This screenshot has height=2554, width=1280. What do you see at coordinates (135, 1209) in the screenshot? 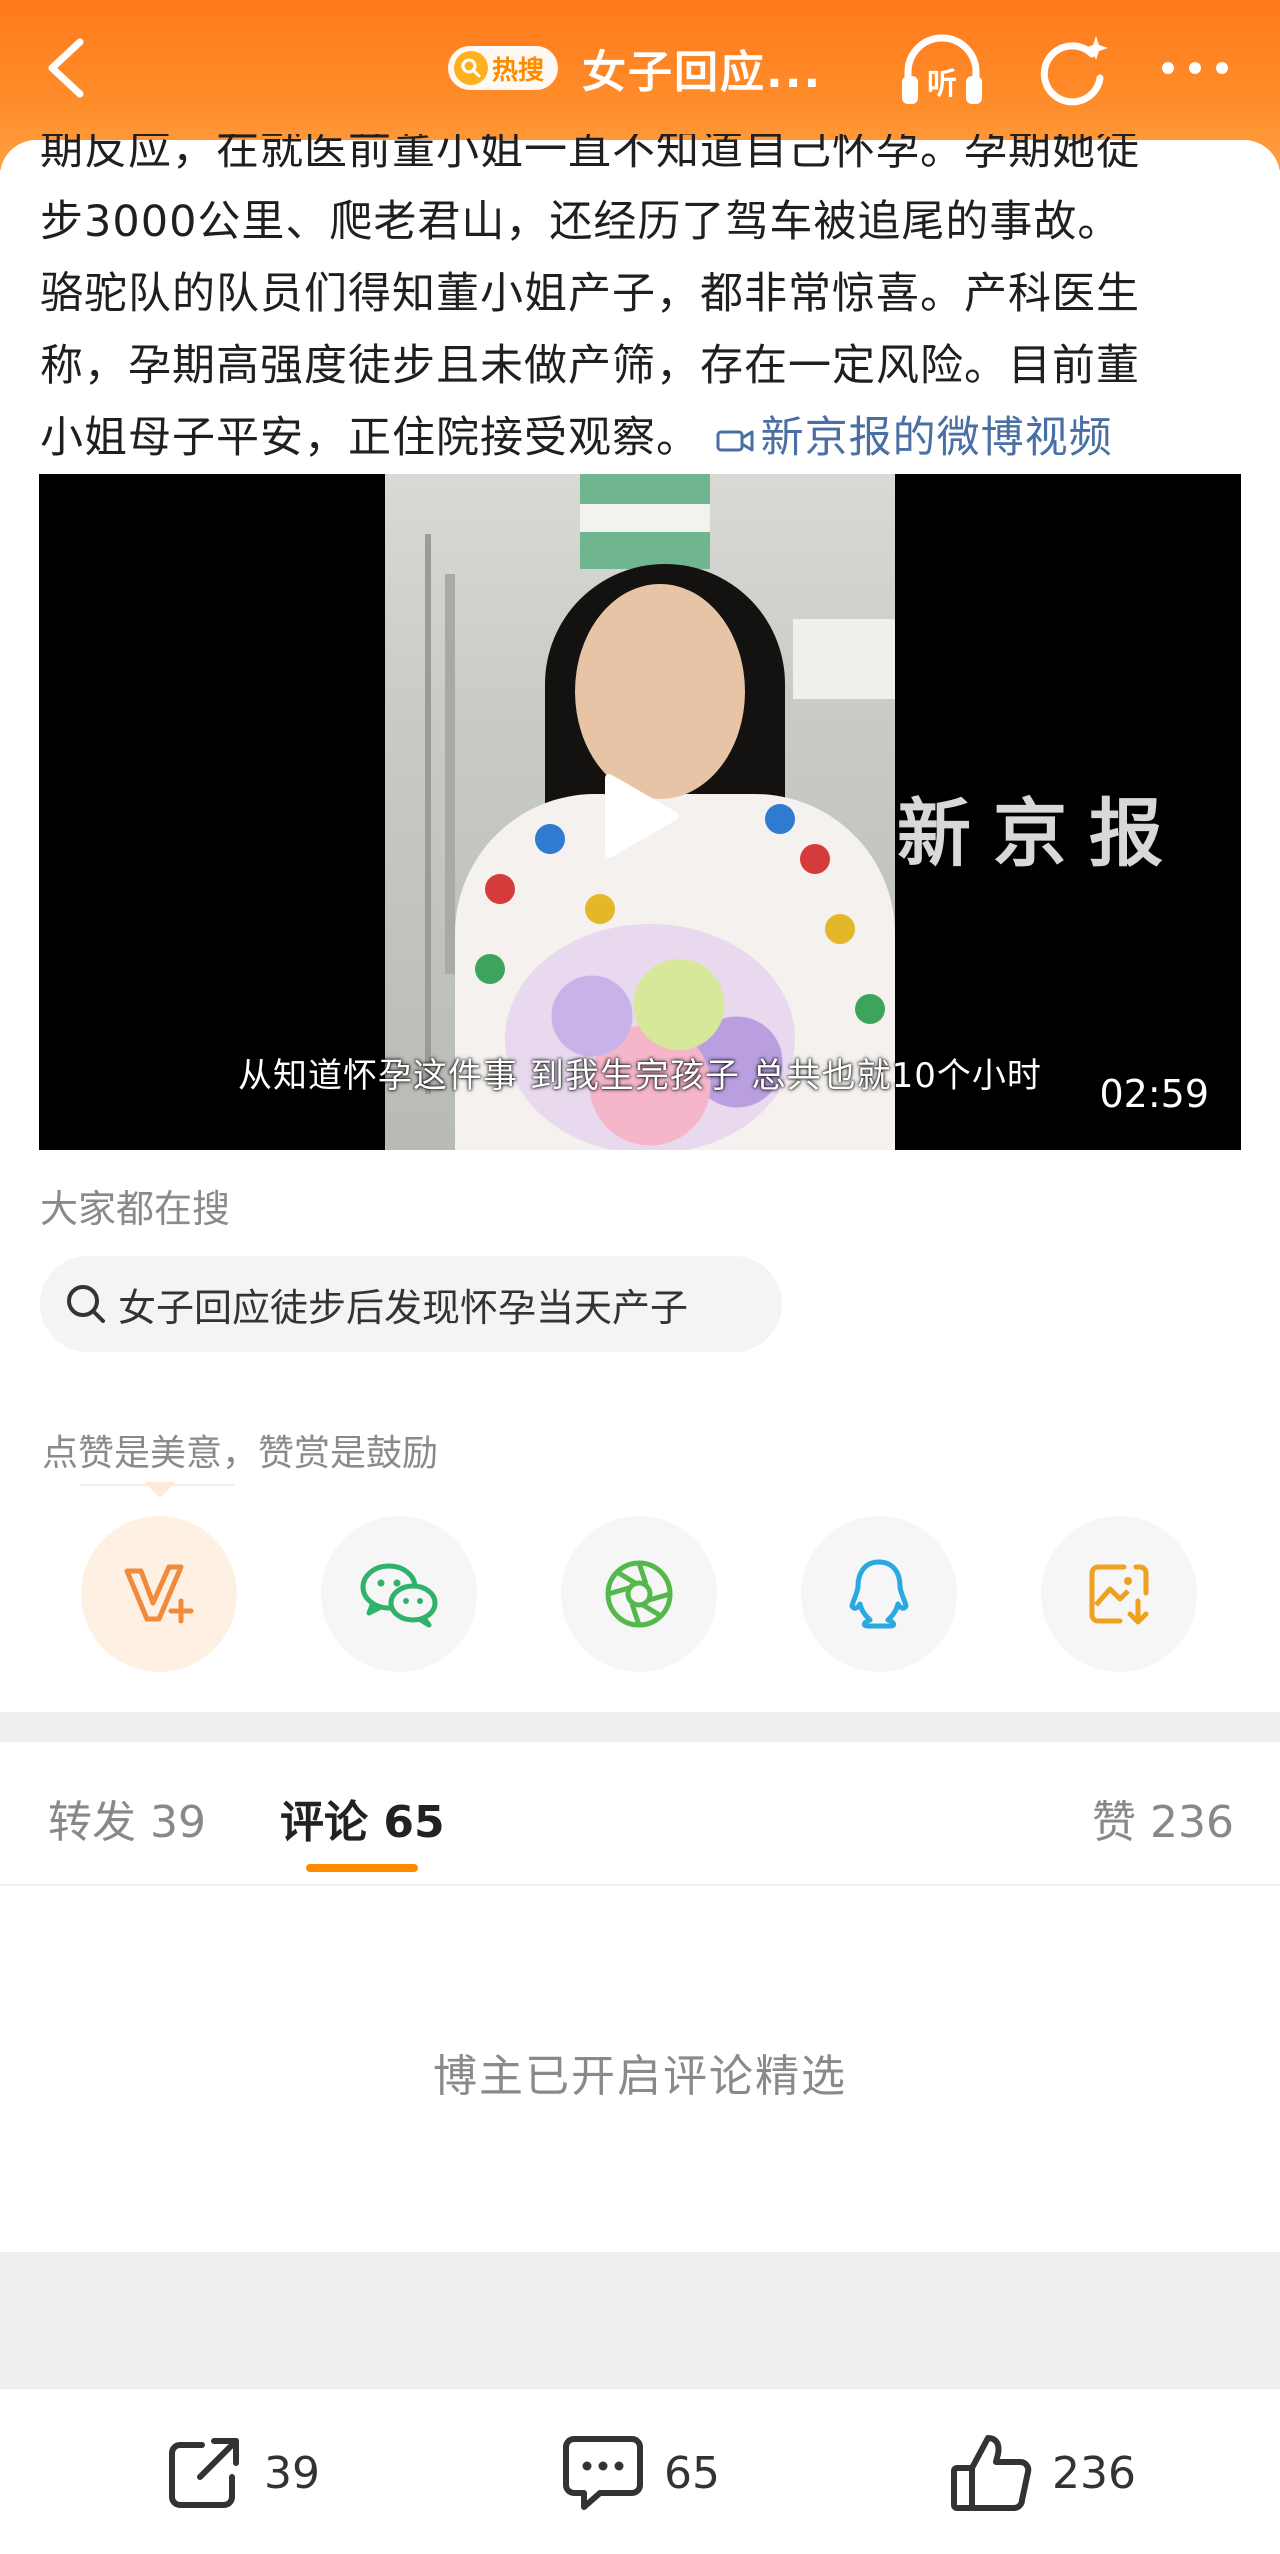
I see `trending-searches-heading: 大家都在搜` at bounding box center [135, 1209].